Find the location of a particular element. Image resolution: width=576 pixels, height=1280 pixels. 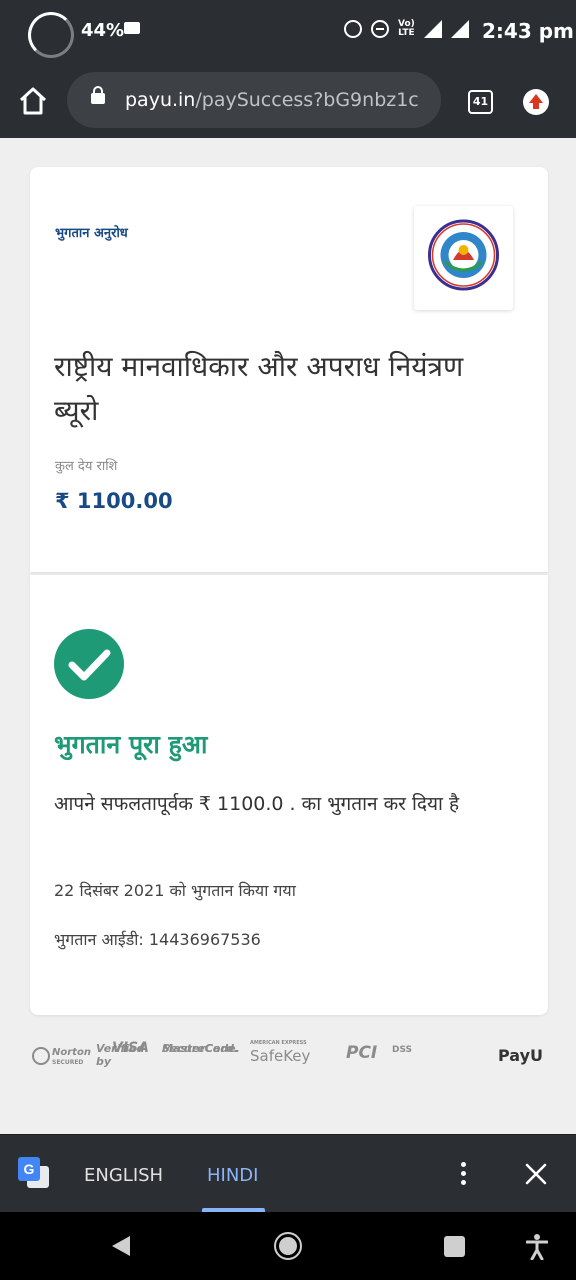

translate-bar: G ENGLISH HINDI is located at coordinates (288, 1173).